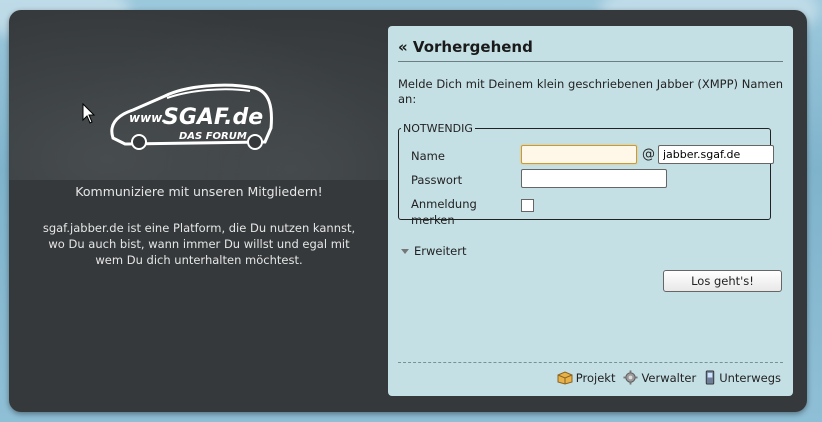  What do you see at coordinates (405, 251) in the screenshot?
I see `triangle-down-icon` at bounding box center [405, 251].